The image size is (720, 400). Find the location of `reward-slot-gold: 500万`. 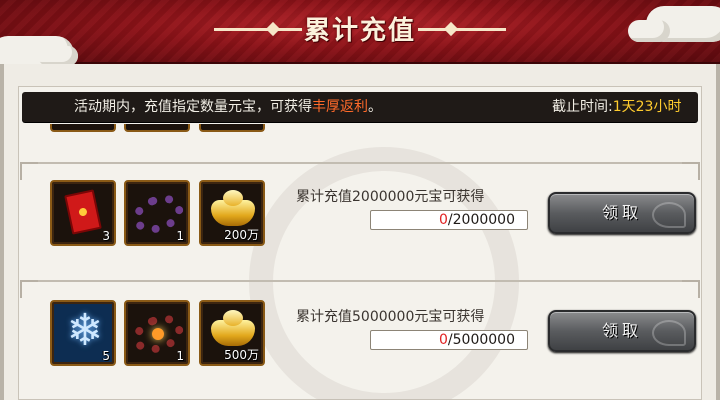

reward-slot-gold: 500万 is located at coordinates (232, 333).